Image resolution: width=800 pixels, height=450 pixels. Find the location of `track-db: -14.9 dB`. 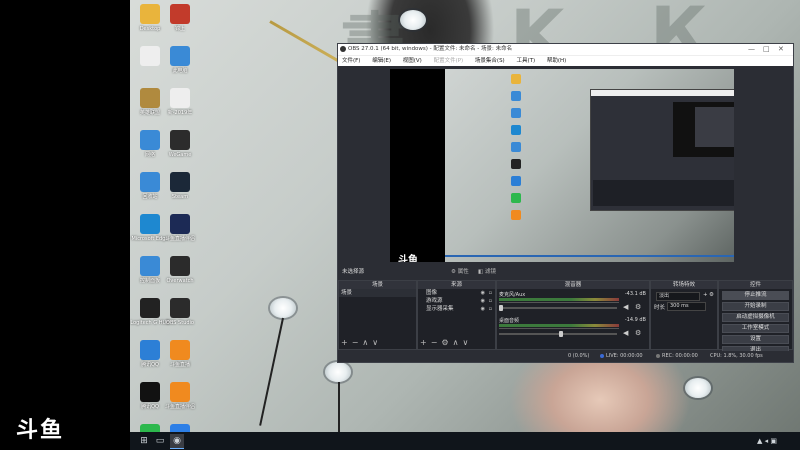

track-db: -14.9 dB is located at coordinates (635, 320).